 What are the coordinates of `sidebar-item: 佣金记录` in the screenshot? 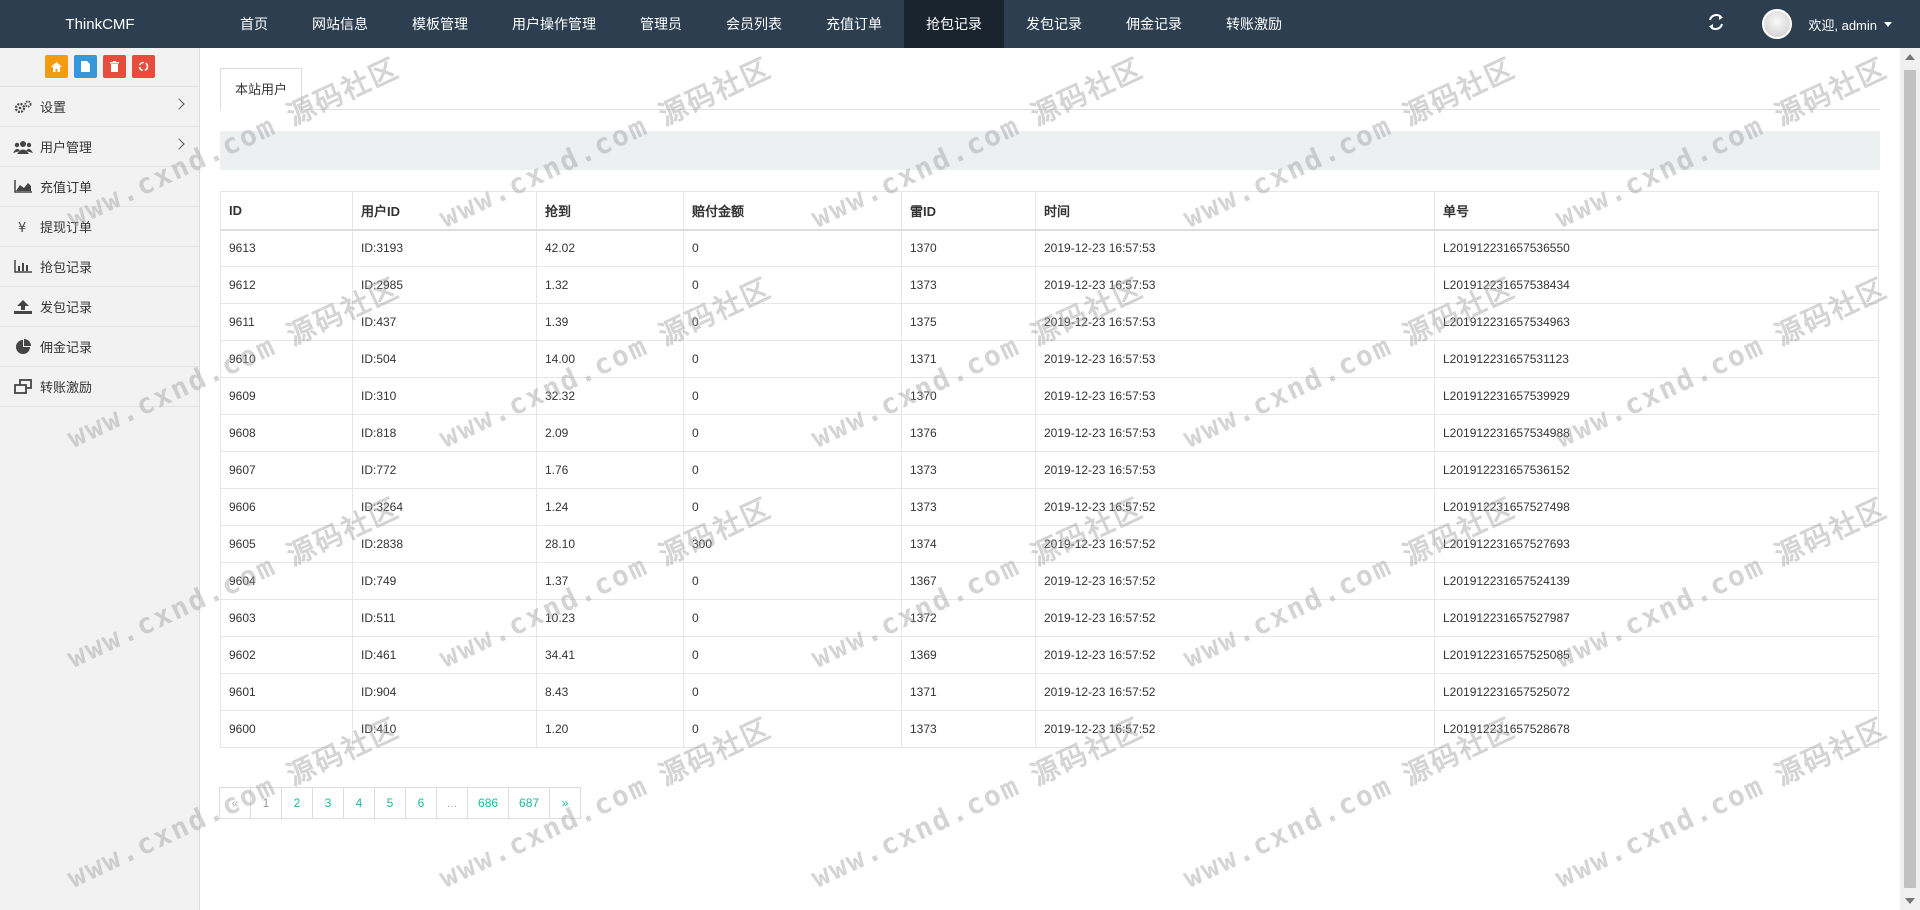 It's located at (99, 347).